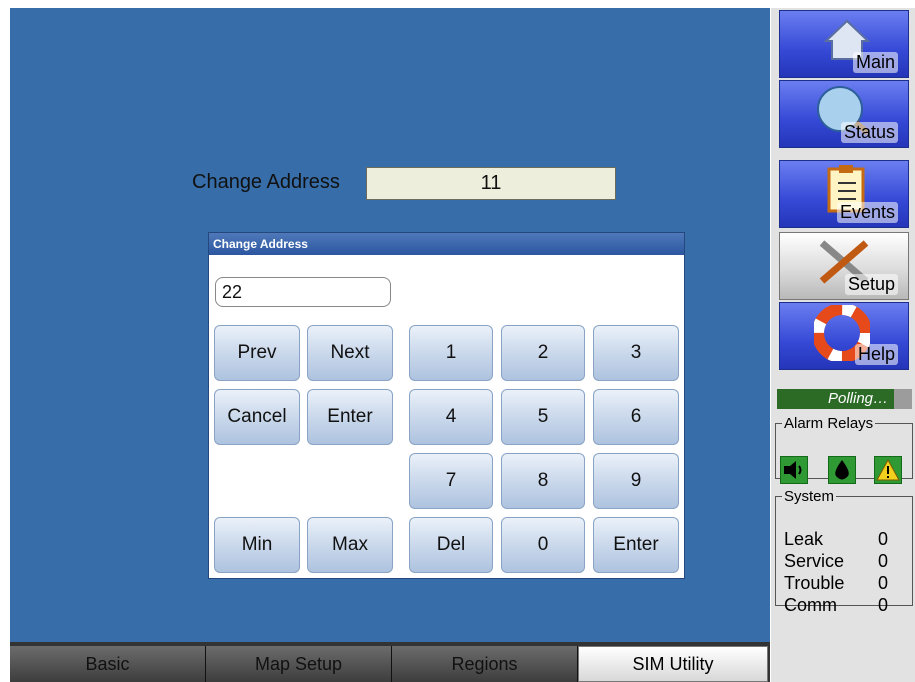 The height and width of the screenshot is (682, 915). I want to click on prev-button: Prev, so click(257, 353).